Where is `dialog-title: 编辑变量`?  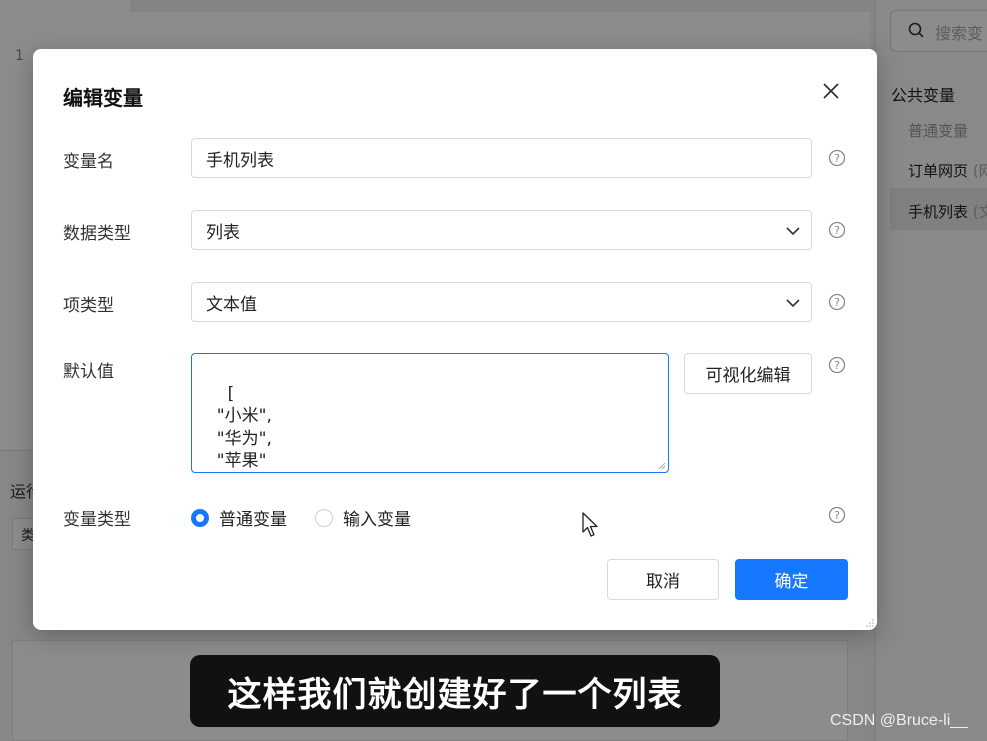 dialog-title: 编辑变量 is located at coordinates (103, 98).